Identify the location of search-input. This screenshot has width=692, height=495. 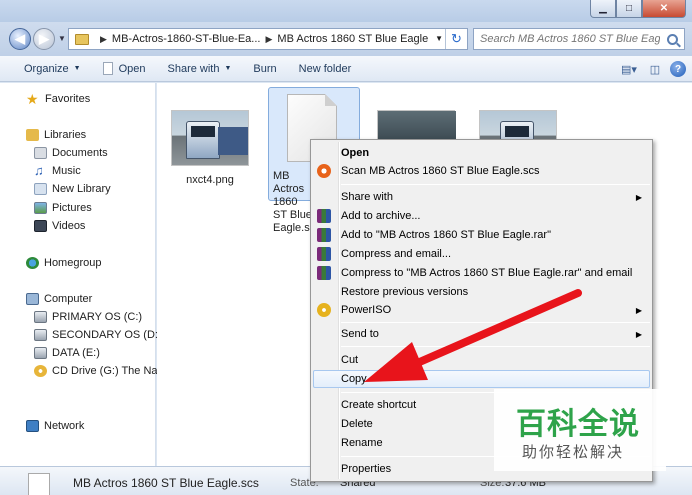
(570, 39).